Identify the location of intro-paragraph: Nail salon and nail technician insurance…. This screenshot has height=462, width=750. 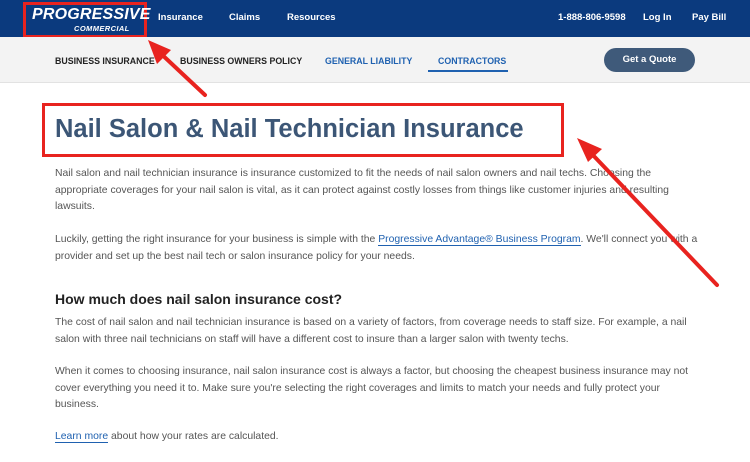
(362, 190).